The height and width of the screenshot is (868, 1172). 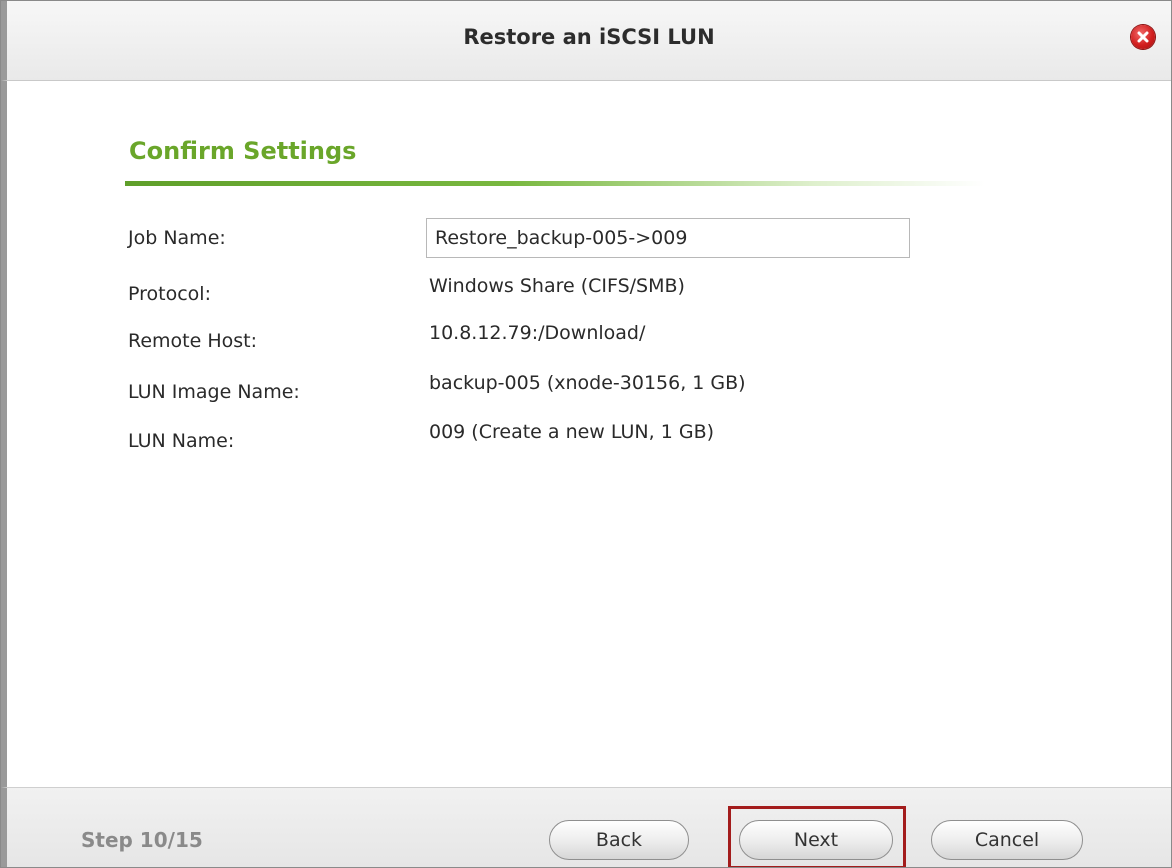 I want to click on dialog-title: Restore an iSCSI LUN, so click(x=589, y=37).